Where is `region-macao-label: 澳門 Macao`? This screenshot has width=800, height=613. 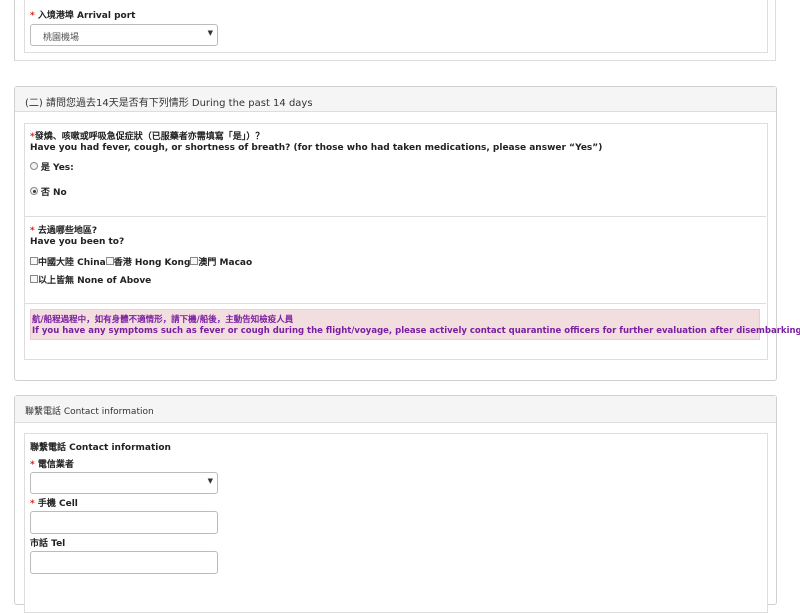 region-macao-label: 澳門 Macao is located at coordinates (225, 263).